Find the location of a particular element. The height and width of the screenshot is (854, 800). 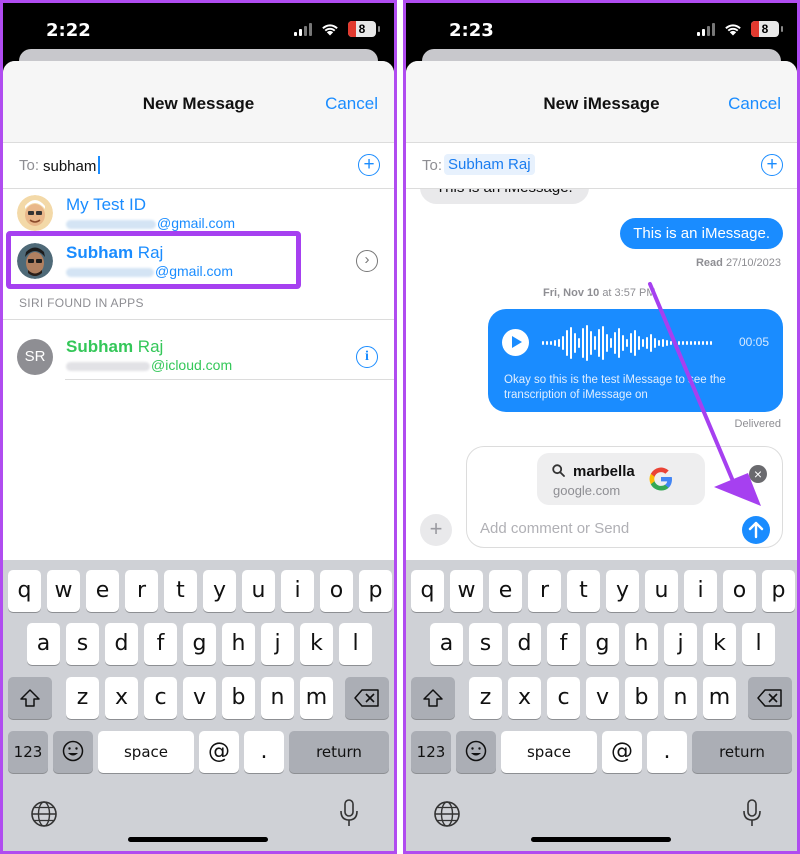

close-icon: × is located at coordinates (758, 474).